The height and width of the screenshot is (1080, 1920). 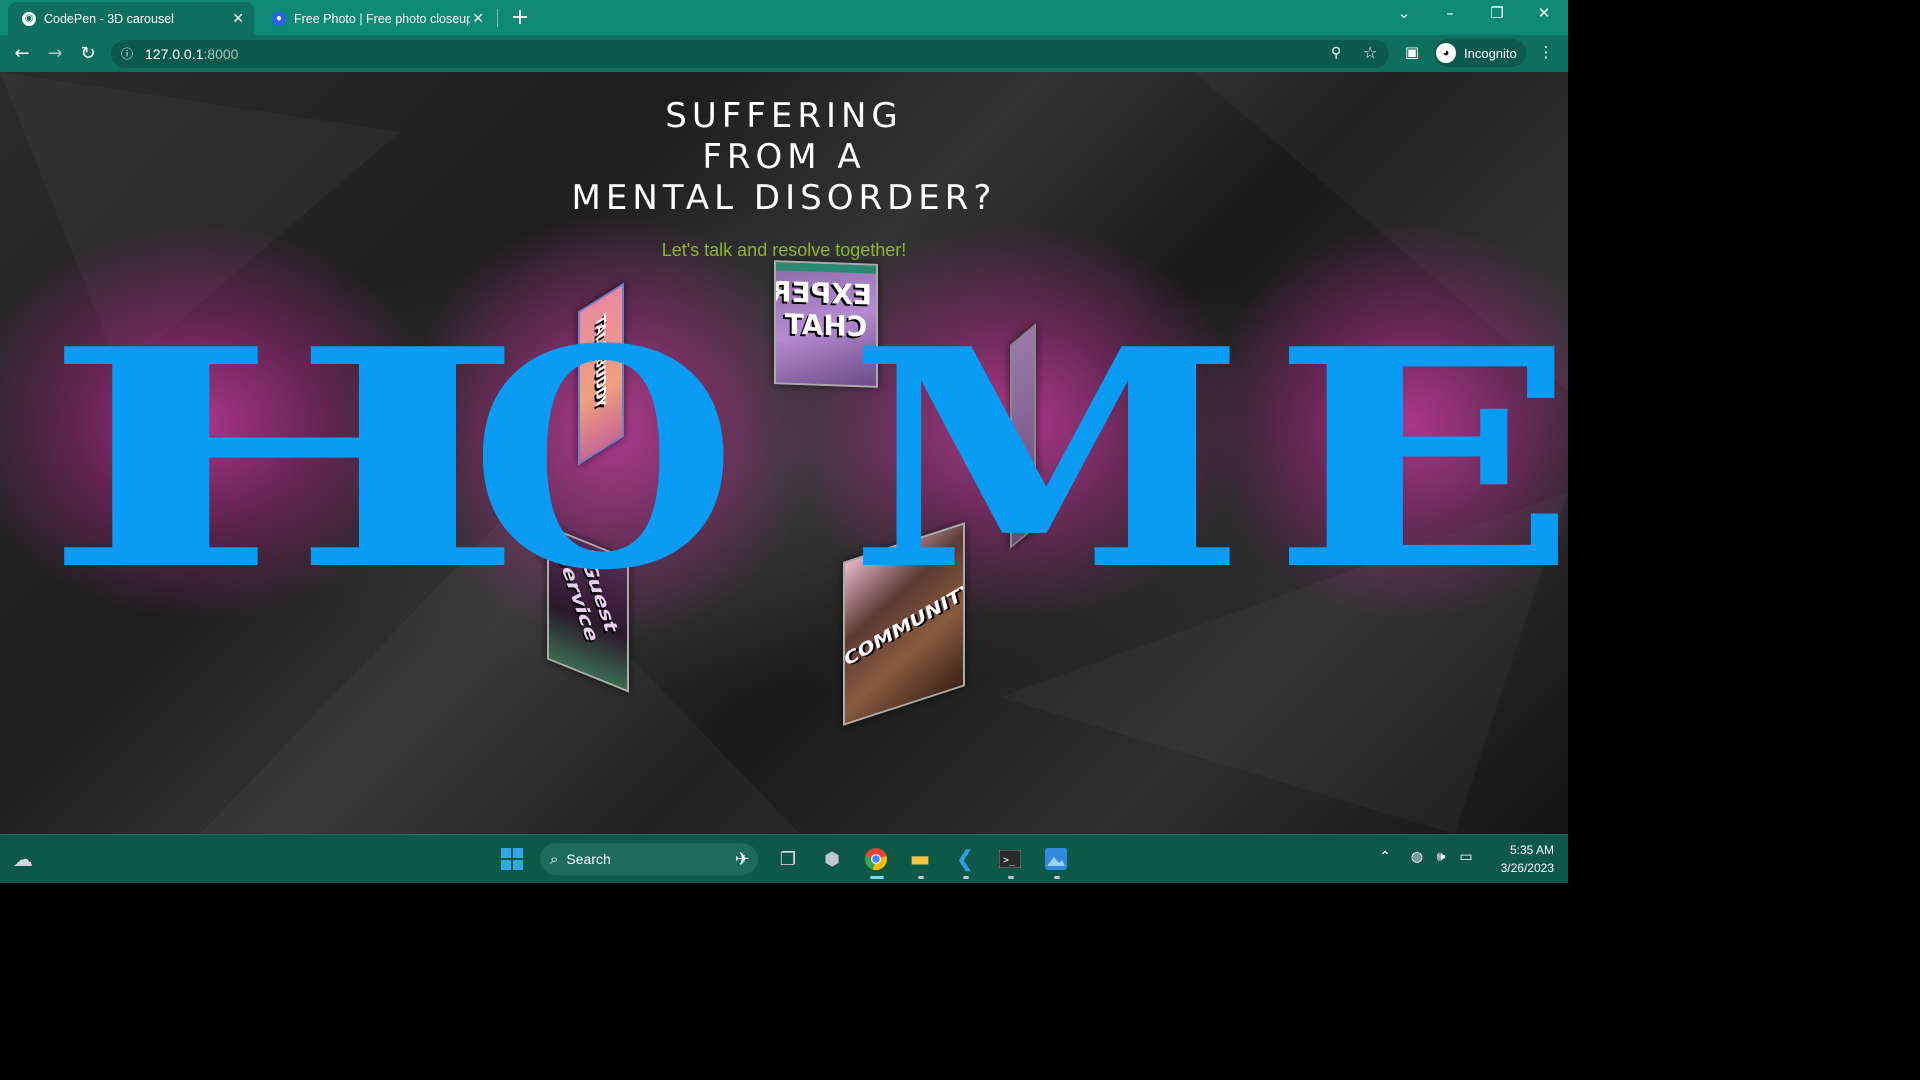 I want to click on forward-button: →, so click(x=55, y=53).